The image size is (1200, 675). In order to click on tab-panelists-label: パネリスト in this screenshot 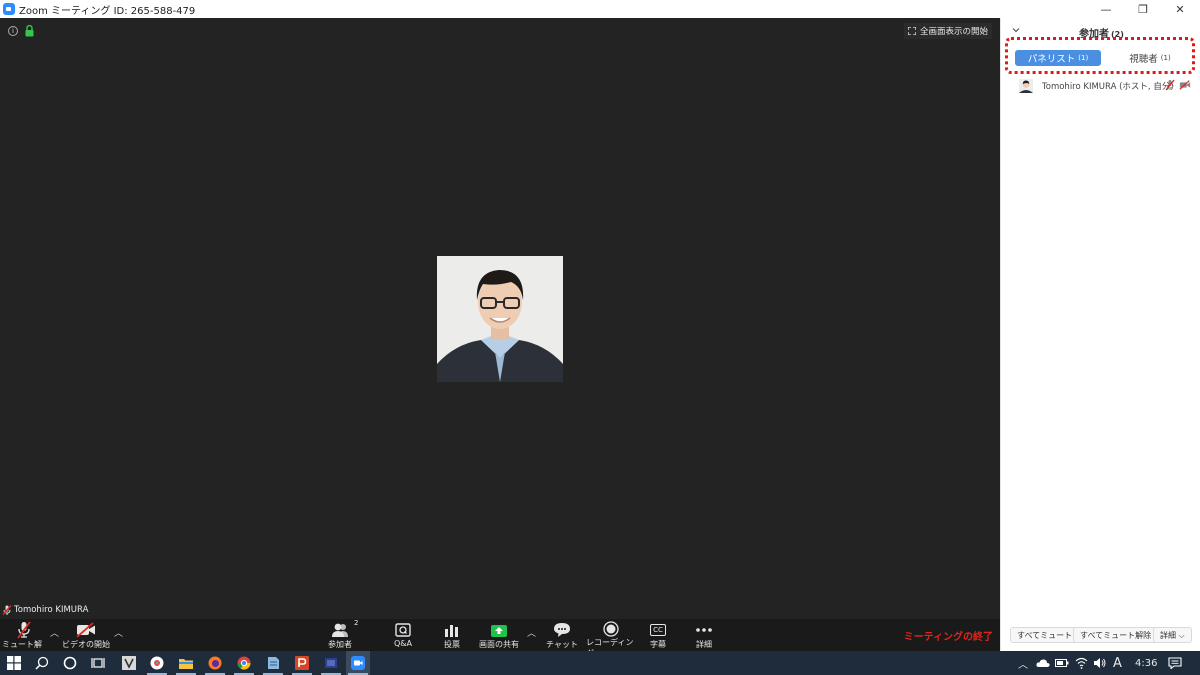, I will do `click(1051, 59)`.